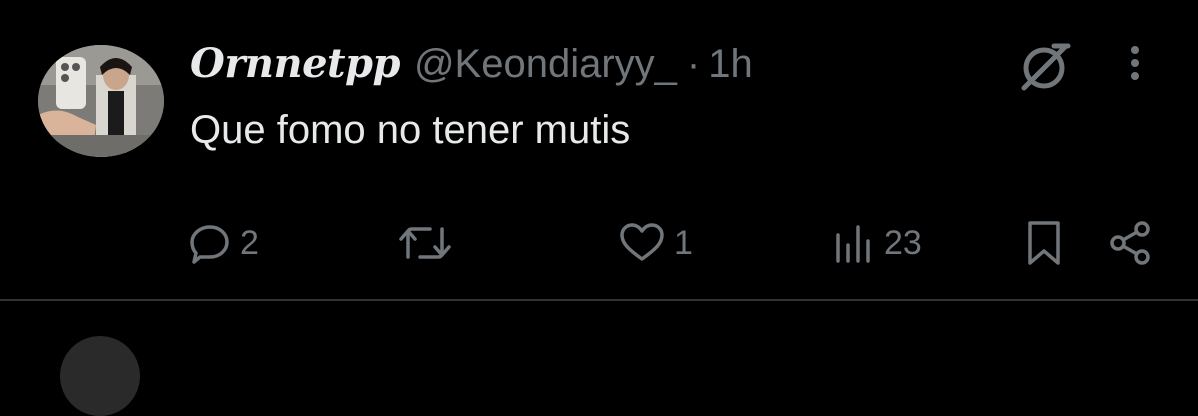  I want to click on retweet-icon, so click(425, 243).